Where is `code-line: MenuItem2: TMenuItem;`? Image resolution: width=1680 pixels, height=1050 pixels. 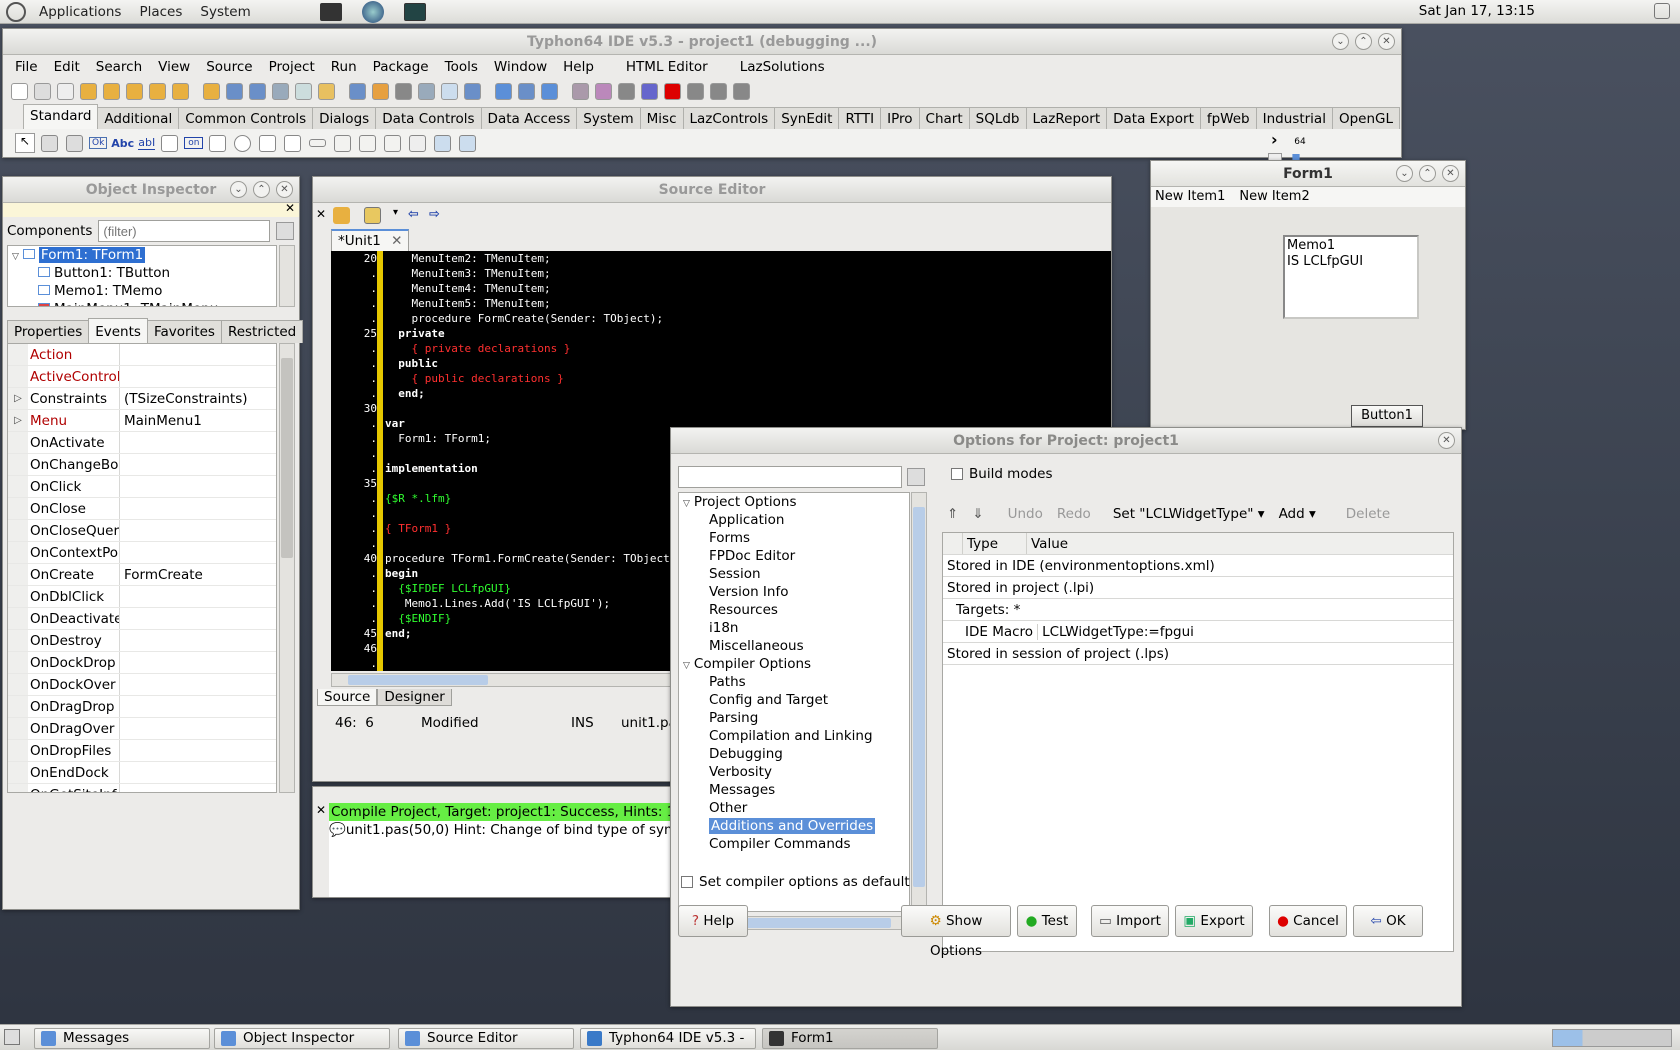 code-line: MenuItem2: TMenuItem; is located at coordinates (748, 258).